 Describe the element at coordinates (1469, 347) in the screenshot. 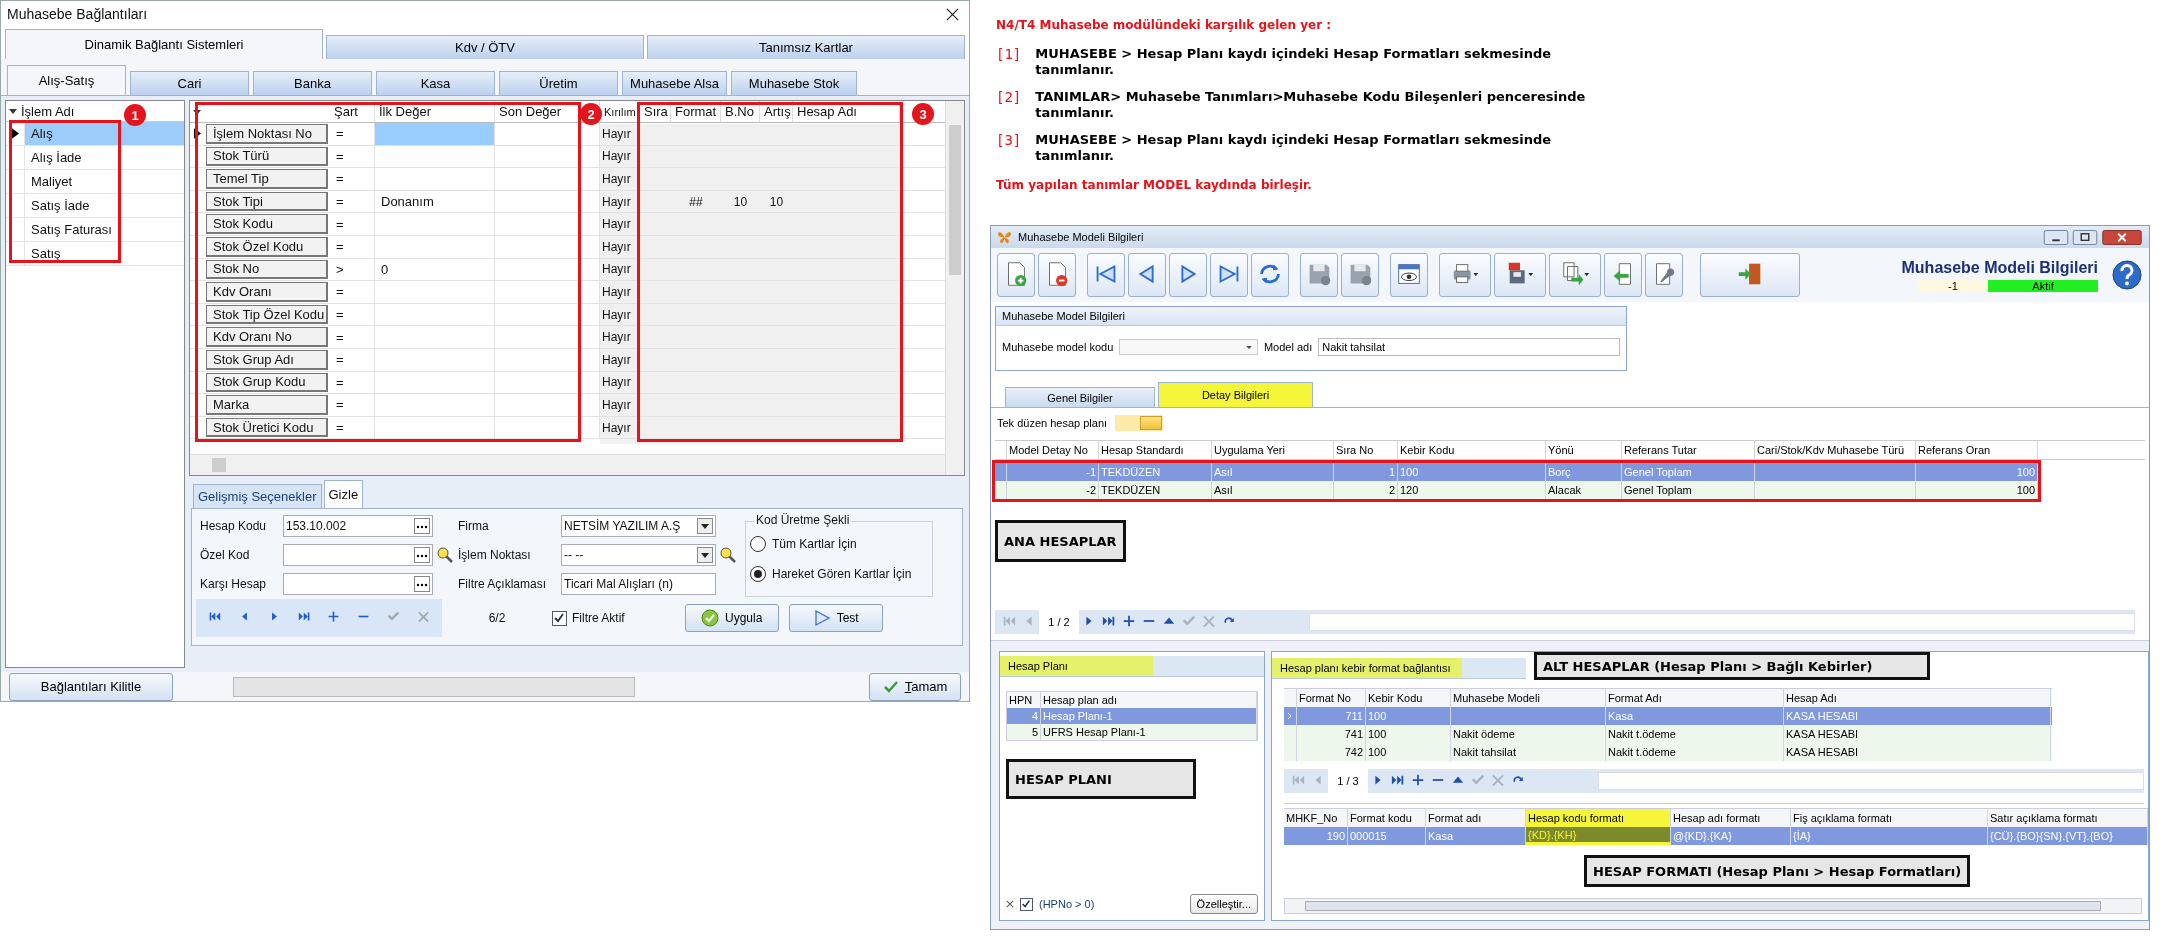

I see `input-field: Nakit tahsilat` at that location.